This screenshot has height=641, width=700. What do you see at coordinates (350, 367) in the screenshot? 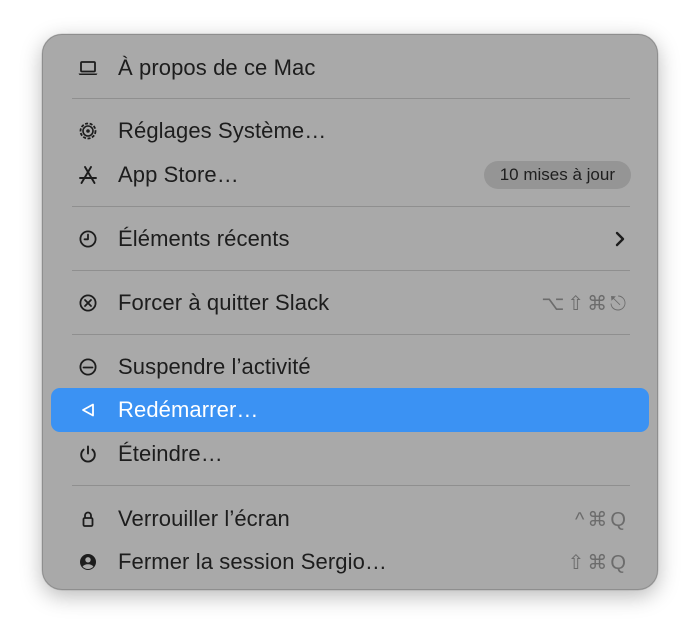
I see `menu-item-sleep: Suspendre l’activité` at bounding box center [350, 367].